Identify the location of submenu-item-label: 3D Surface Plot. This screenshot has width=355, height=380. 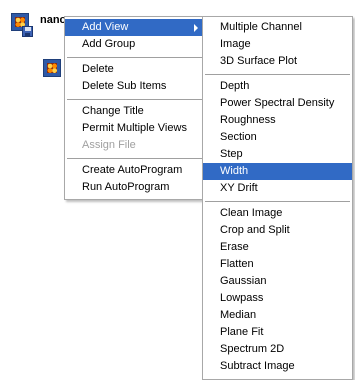
(259, 61).